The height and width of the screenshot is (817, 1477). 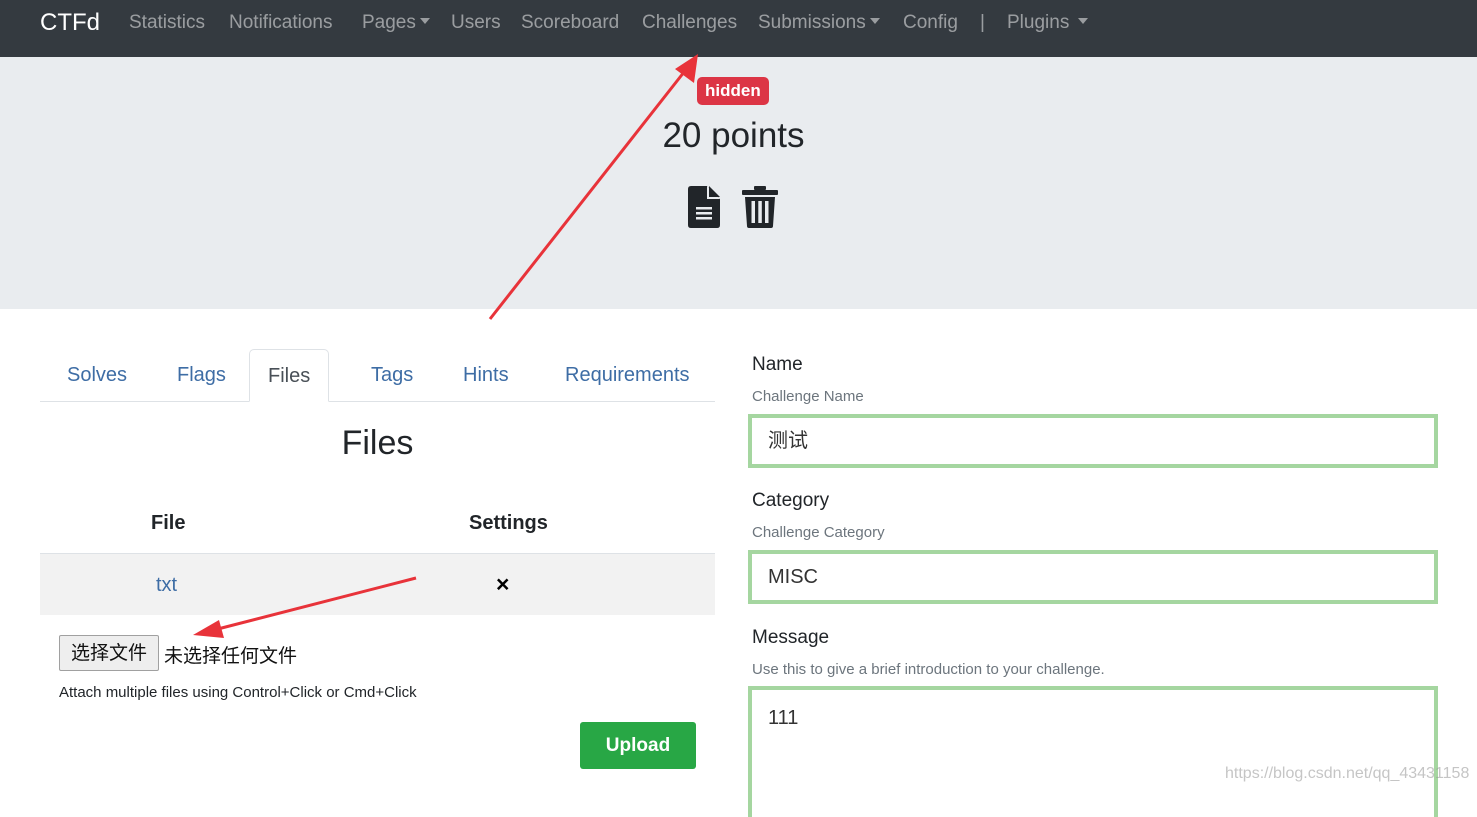 What do you see at coordinates (389, 22) in the screenshot?
I see `nav-pages-label: Pages` at bounding box center [389, 22].